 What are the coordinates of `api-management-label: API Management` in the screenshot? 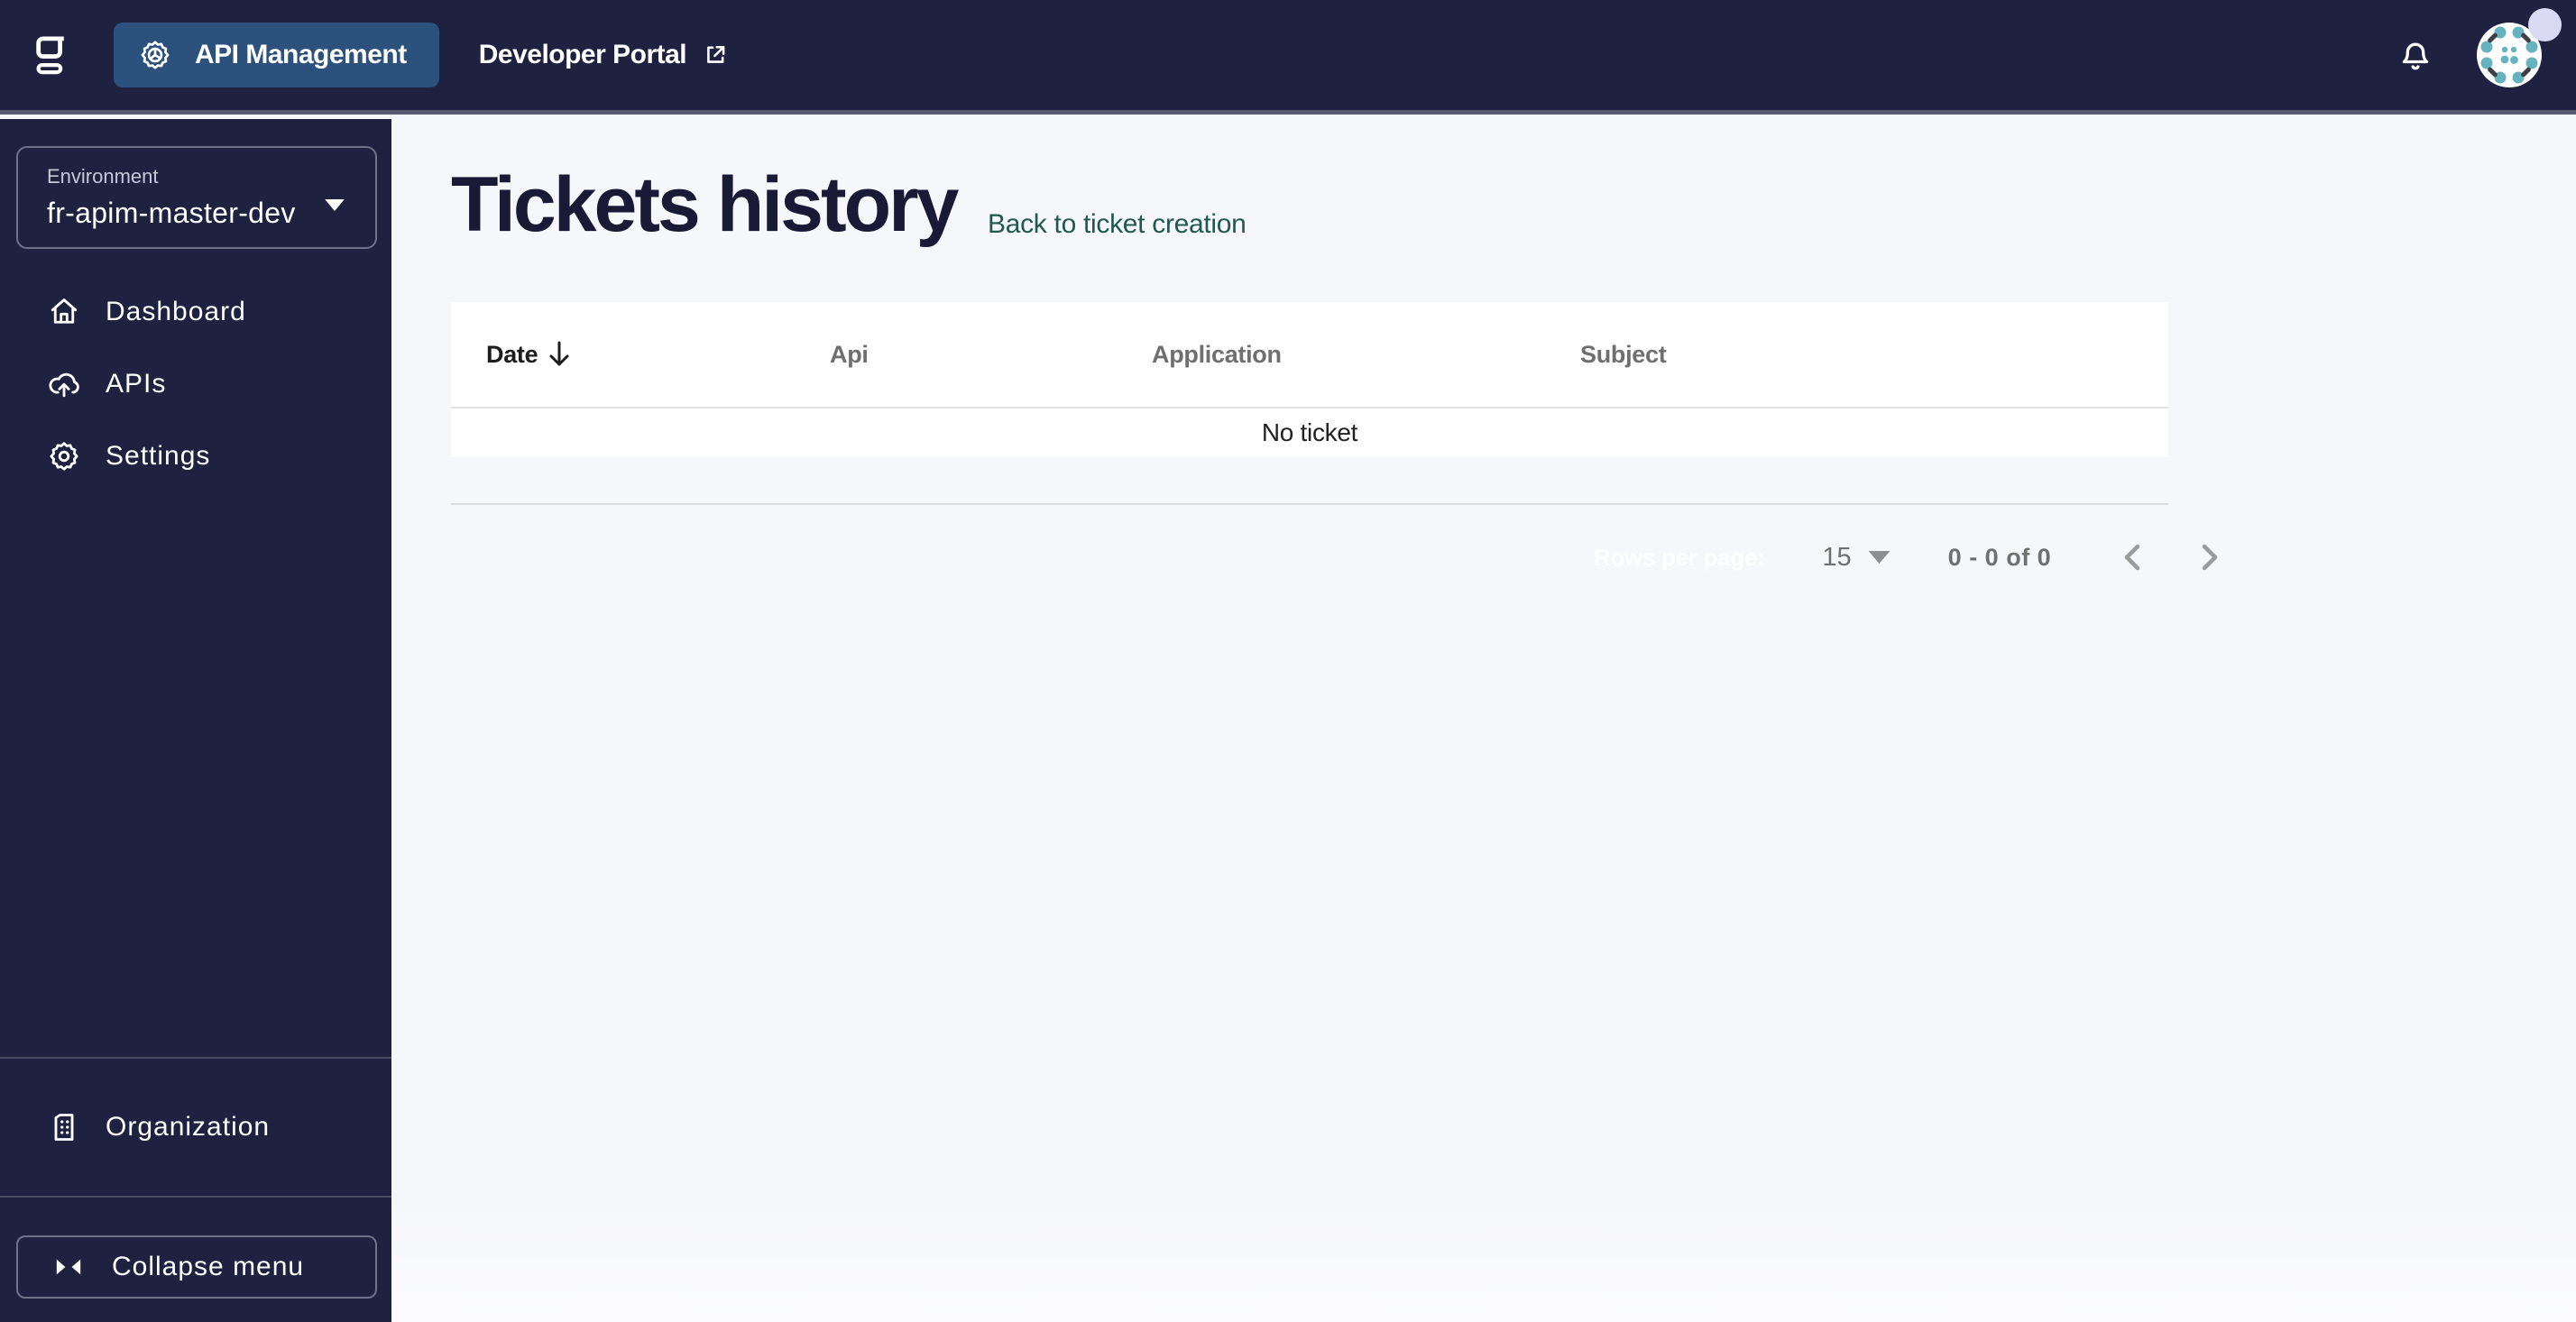 It's located at (301, 54).